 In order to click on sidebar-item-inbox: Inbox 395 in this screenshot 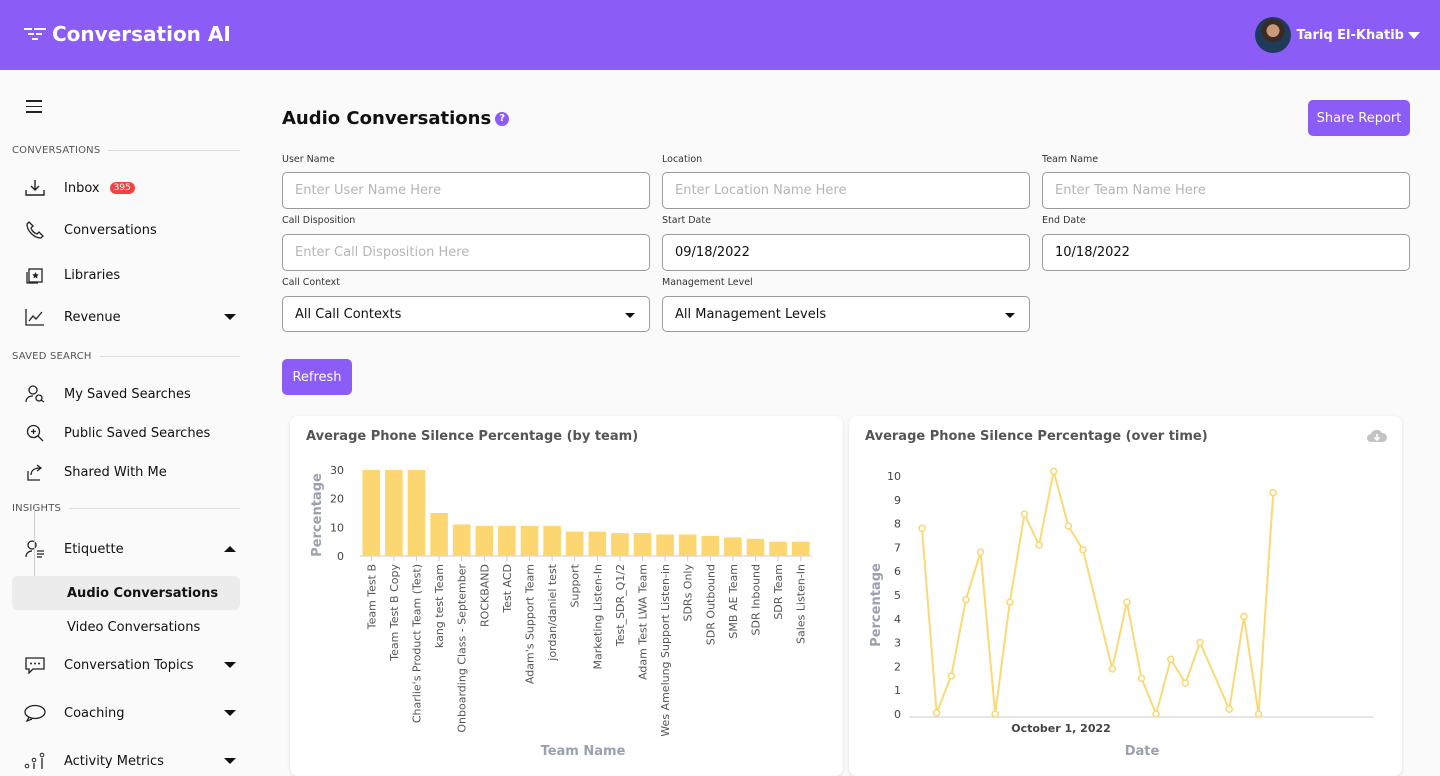, I will do `click(130, 188)`.